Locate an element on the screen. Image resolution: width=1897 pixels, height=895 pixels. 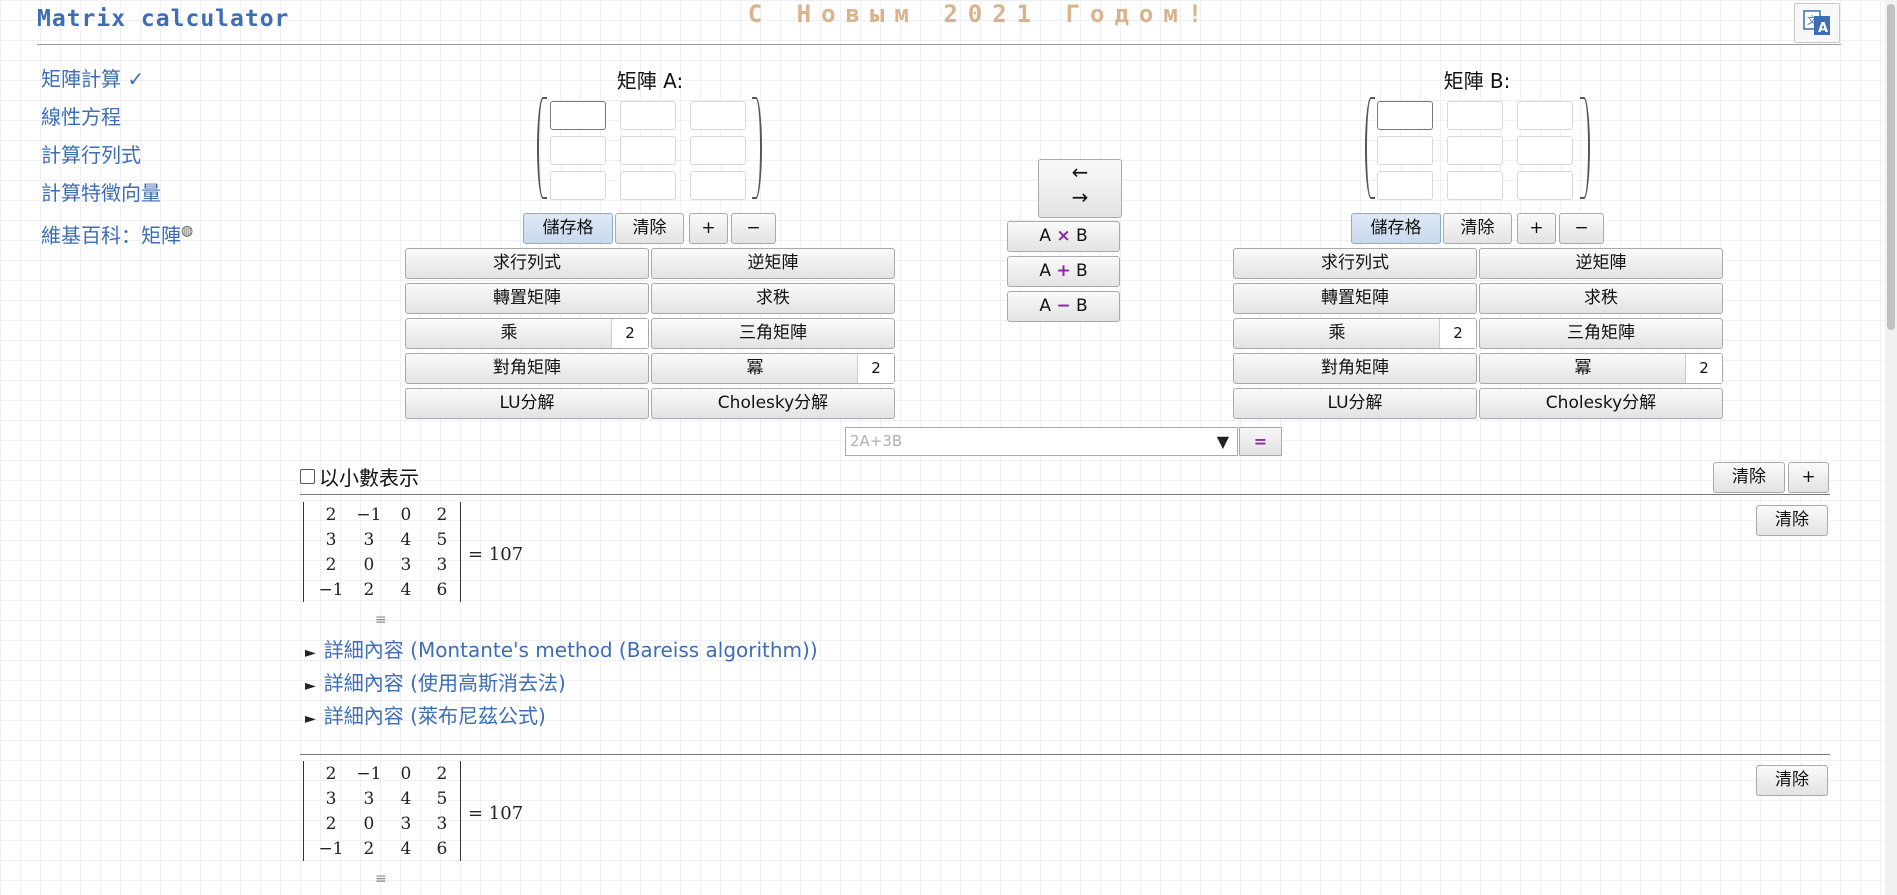
matrix-b-add-size-button: + is located at coordinates (1536, 228).